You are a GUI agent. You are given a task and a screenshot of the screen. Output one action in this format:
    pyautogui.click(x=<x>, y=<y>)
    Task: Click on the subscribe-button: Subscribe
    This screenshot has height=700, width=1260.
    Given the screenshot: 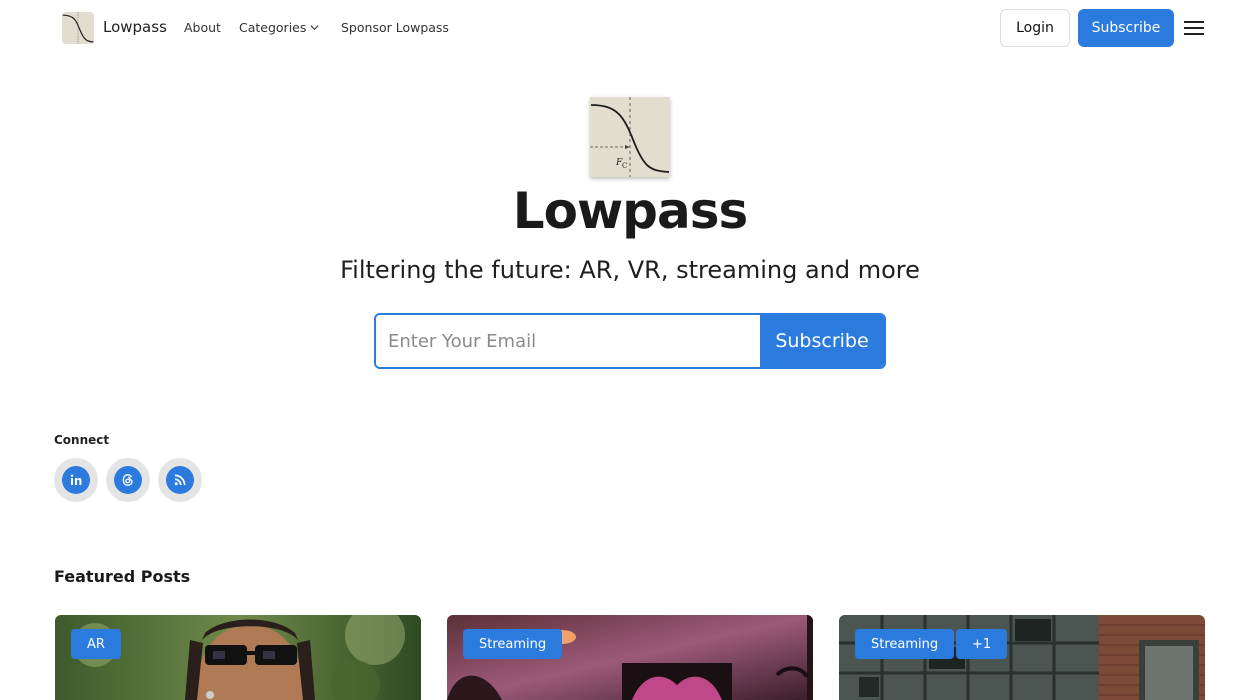 What is the action you would take?
    pyautogui.click(x=1126, y=28)
    